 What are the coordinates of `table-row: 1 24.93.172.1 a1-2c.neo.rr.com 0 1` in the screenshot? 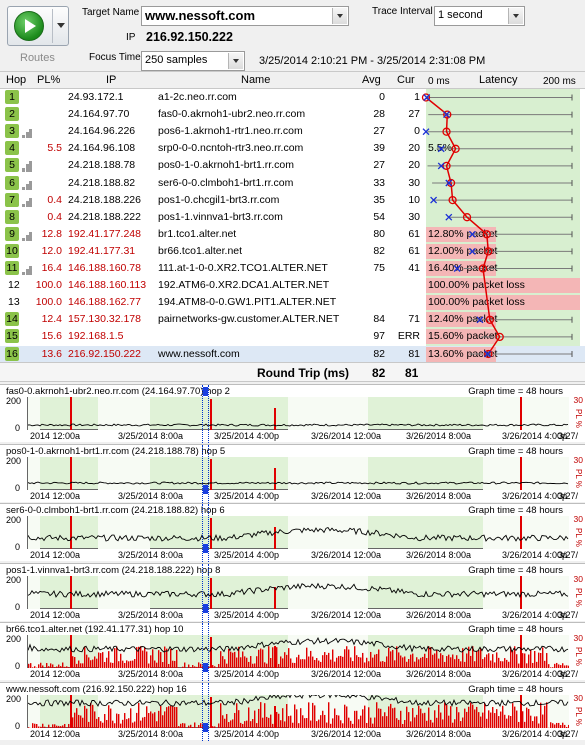 It's located at (292, 97).